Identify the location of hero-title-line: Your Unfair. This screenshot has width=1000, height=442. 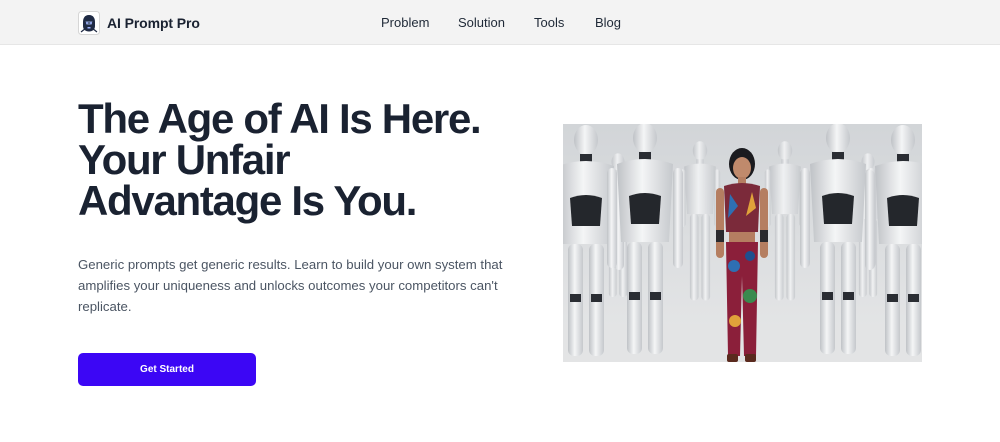
(184, 159).